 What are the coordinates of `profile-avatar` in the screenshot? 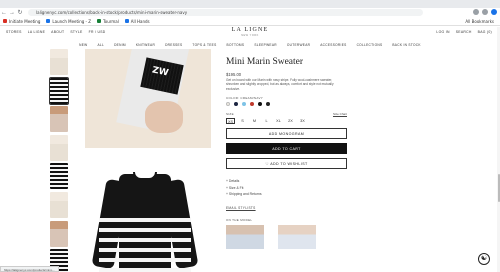 It's located at (494, 12).